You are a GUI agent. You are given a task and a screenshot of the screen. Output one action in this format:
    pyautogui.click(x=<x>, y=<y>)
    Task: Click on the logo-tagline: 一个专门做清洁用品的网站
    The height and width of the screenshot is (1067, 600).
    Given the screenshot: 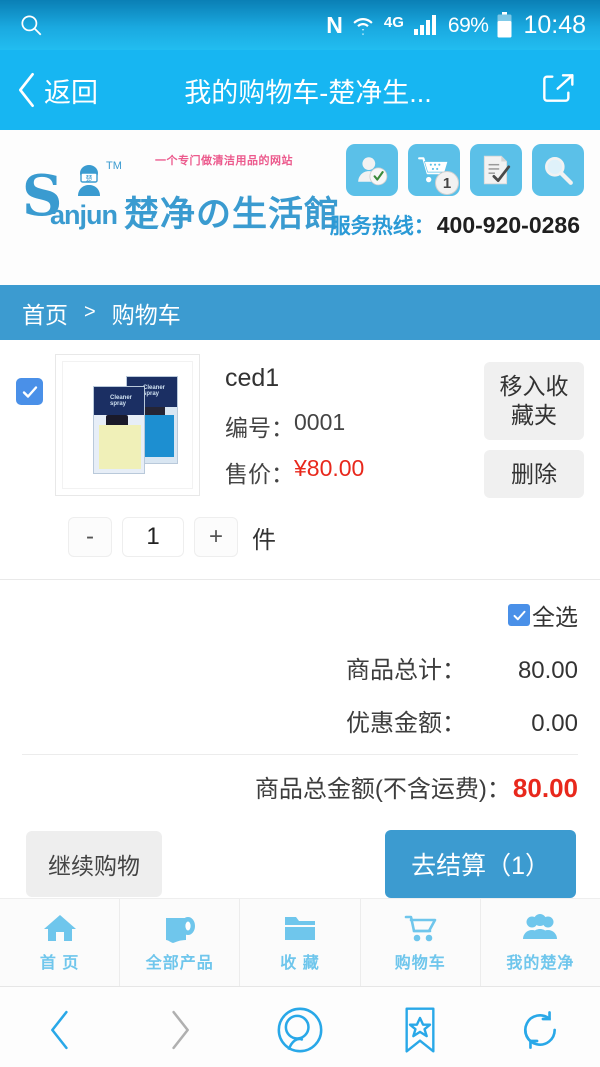 What is the action you would take?
    pyautogui.click(x=224, y=160)
    